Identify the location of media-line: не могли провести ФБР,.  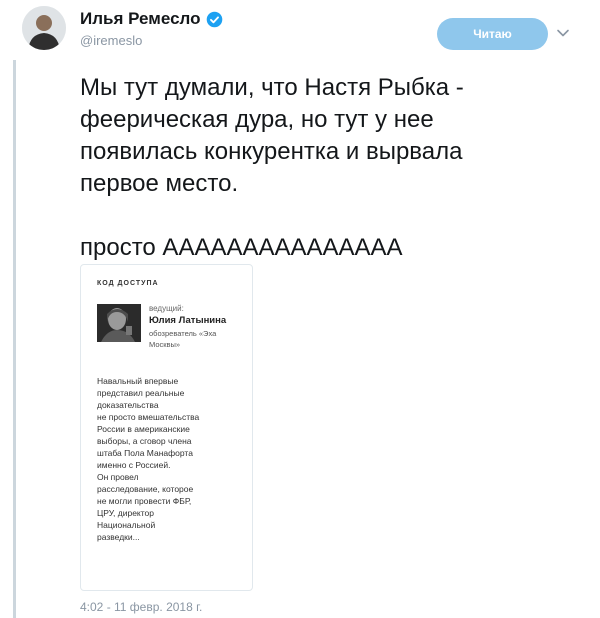
(144, 501).